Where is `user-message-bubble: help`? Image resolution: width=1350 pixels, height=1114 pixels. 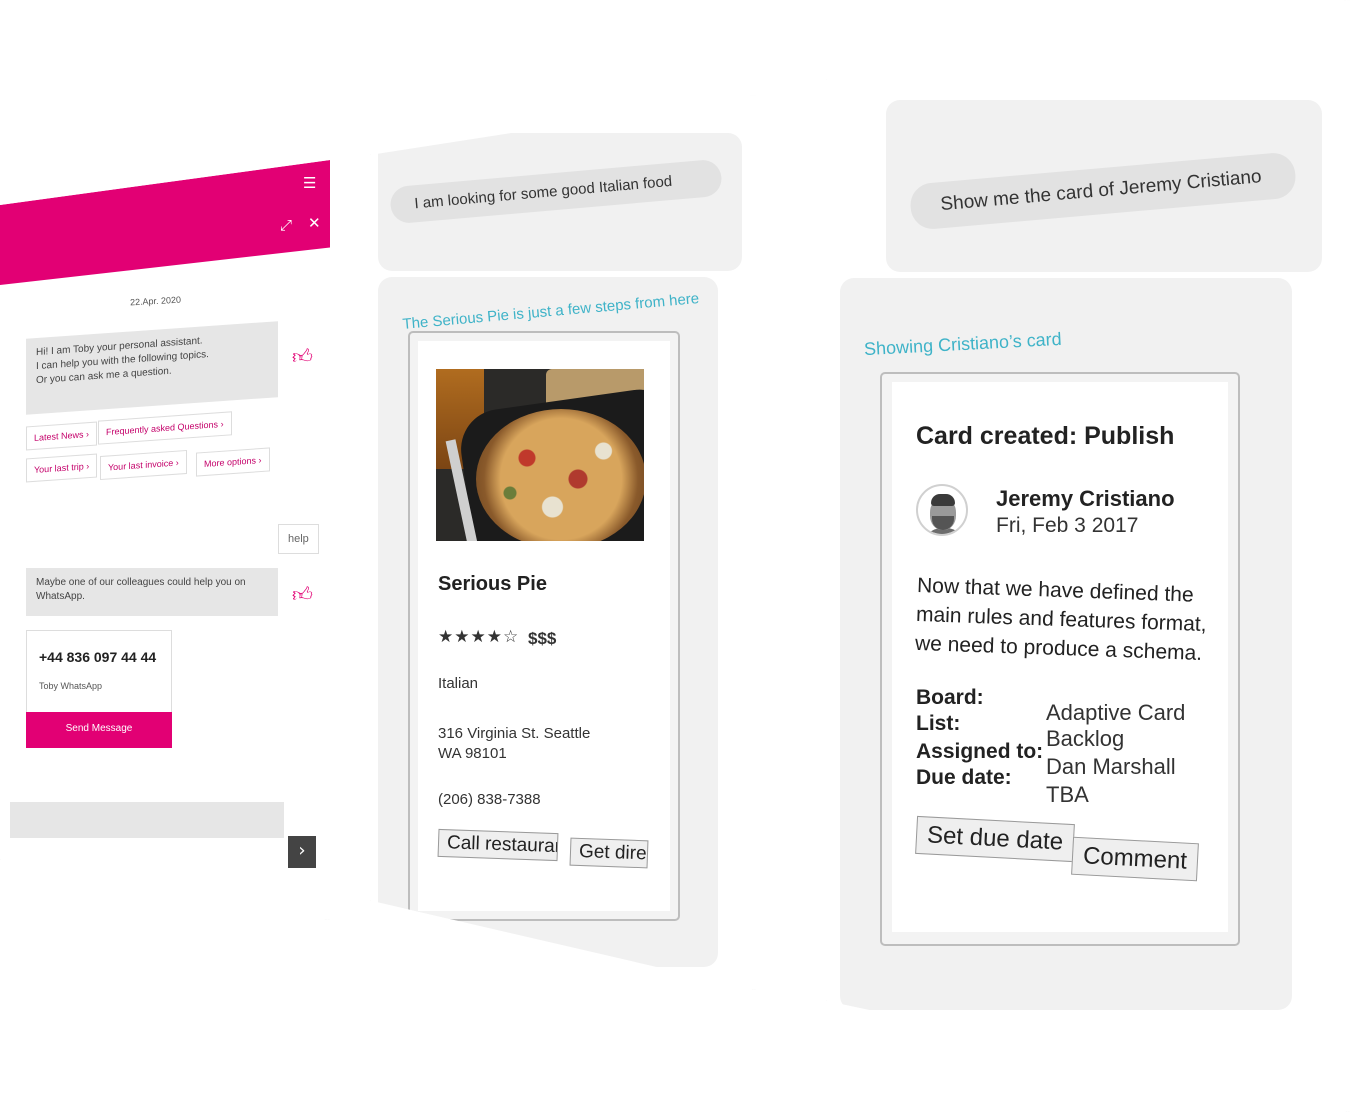 user-message-bubble: help is located at coordinates (298, 539).